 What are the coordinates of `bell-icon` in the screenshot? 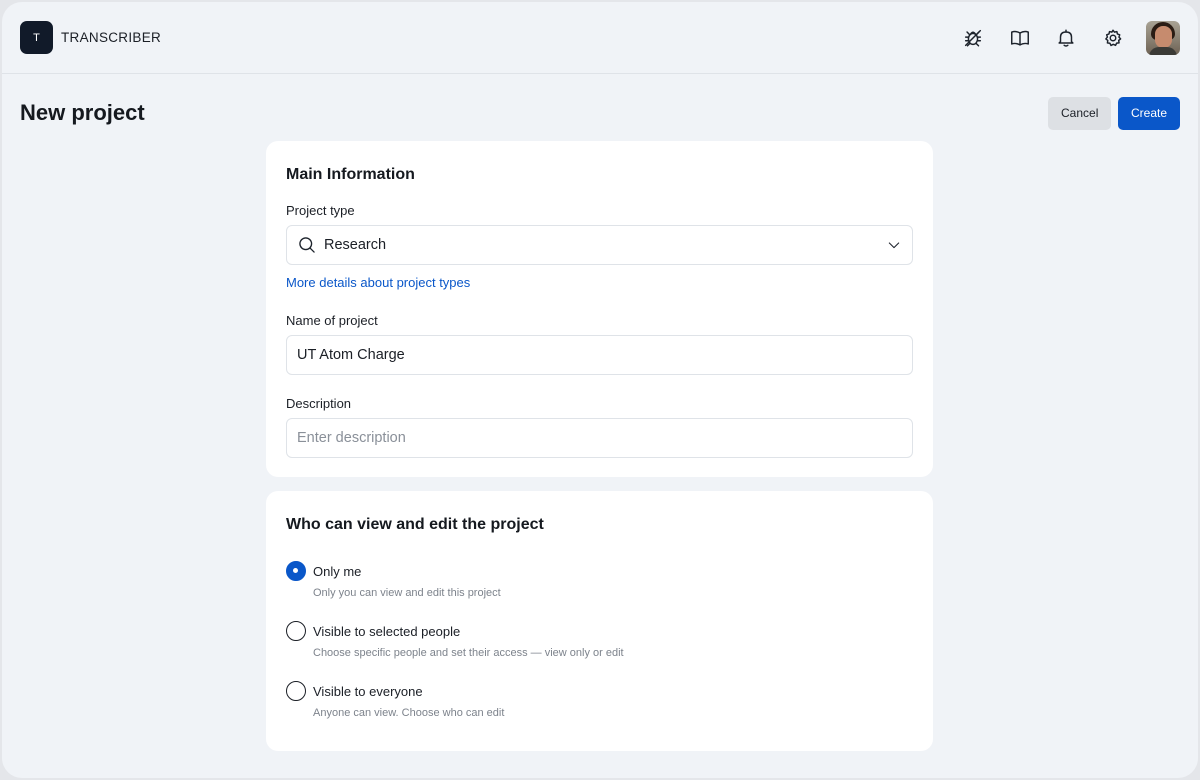 It's located at (1066, 37).